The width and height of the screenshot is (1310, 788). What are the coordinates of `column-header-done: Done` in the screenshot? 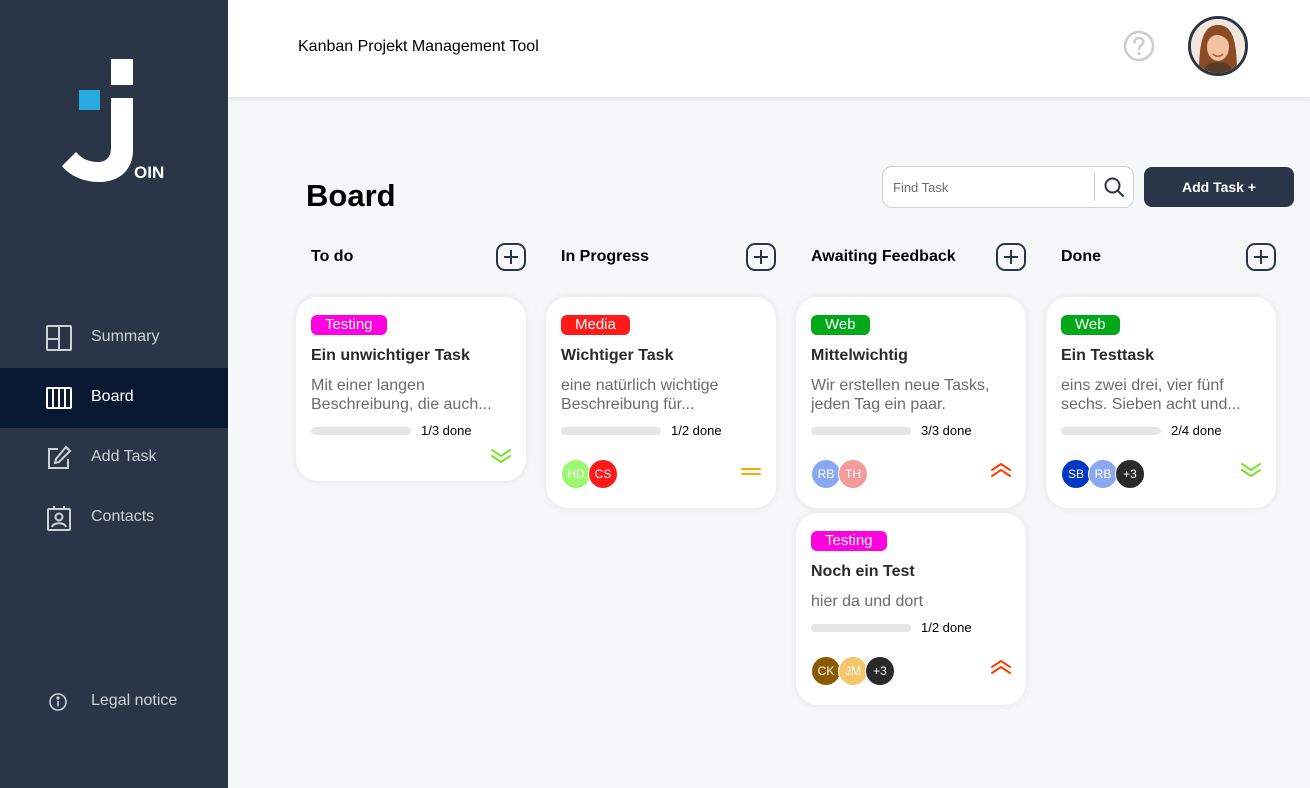 It's located at (1161, 257).